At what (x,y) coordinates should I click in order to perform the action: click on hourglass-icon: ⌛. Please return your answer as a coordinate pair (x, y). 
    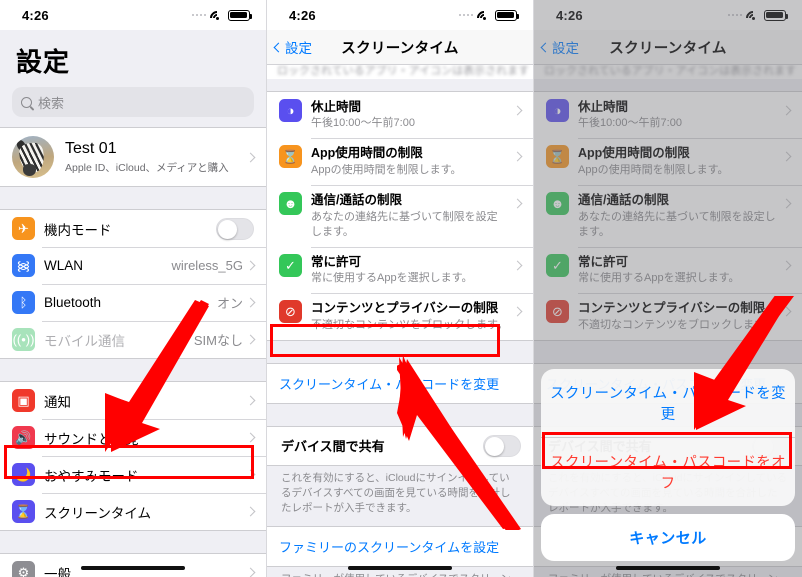
    Looking at the image, I should click on (23, 511).